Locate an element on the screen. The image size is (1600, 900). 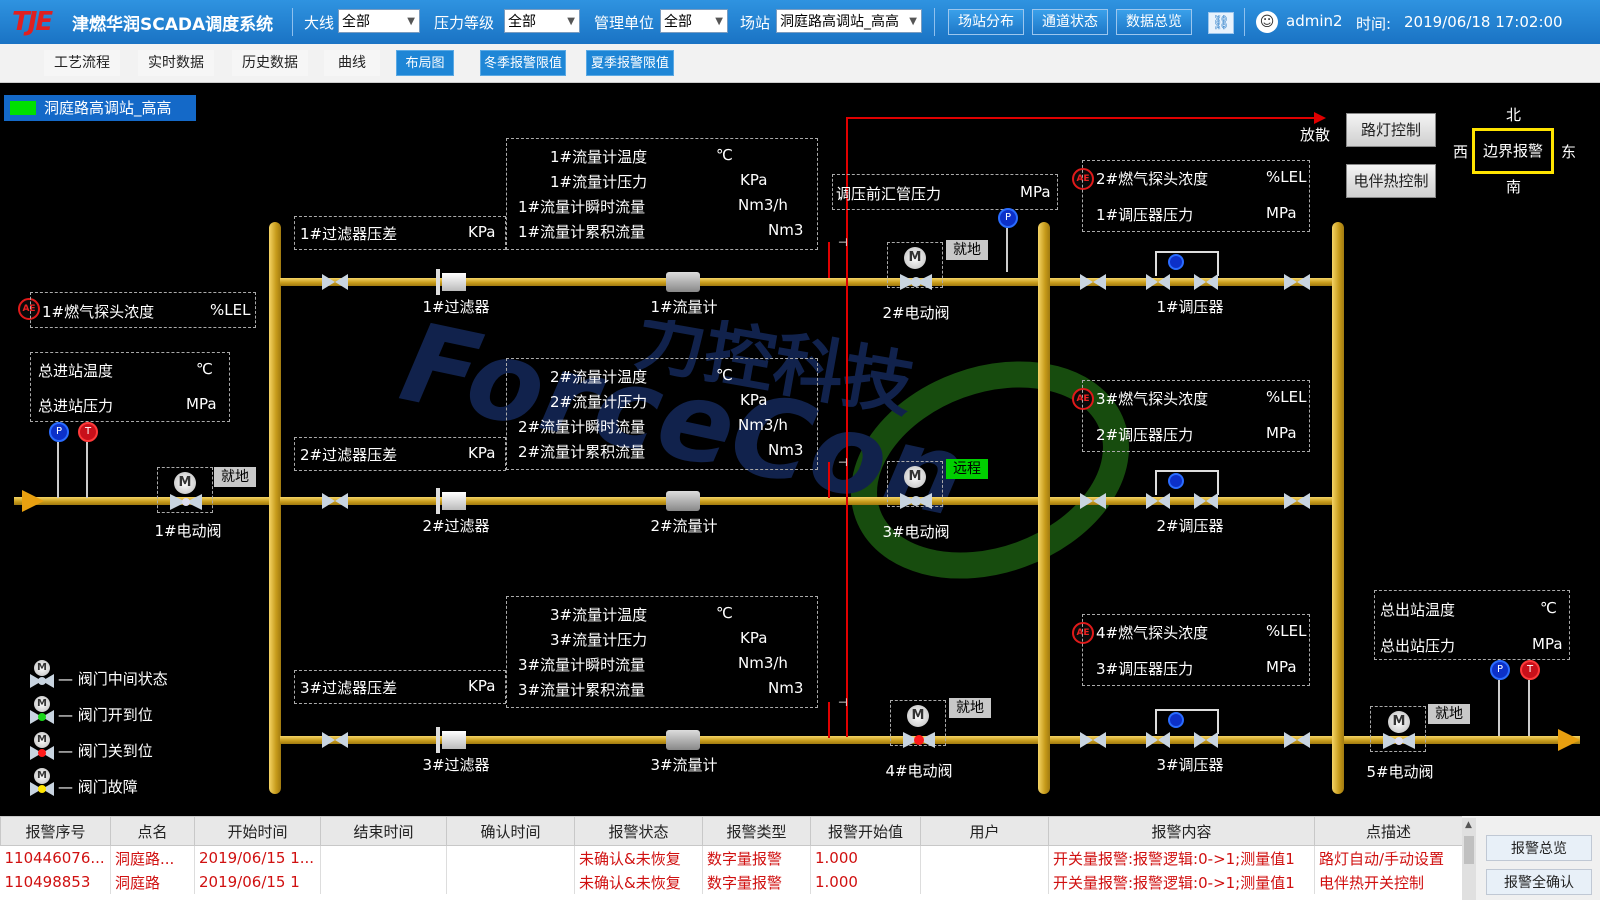
alarm-scrollbar: ▲ is located at coordinates (1469, 859).